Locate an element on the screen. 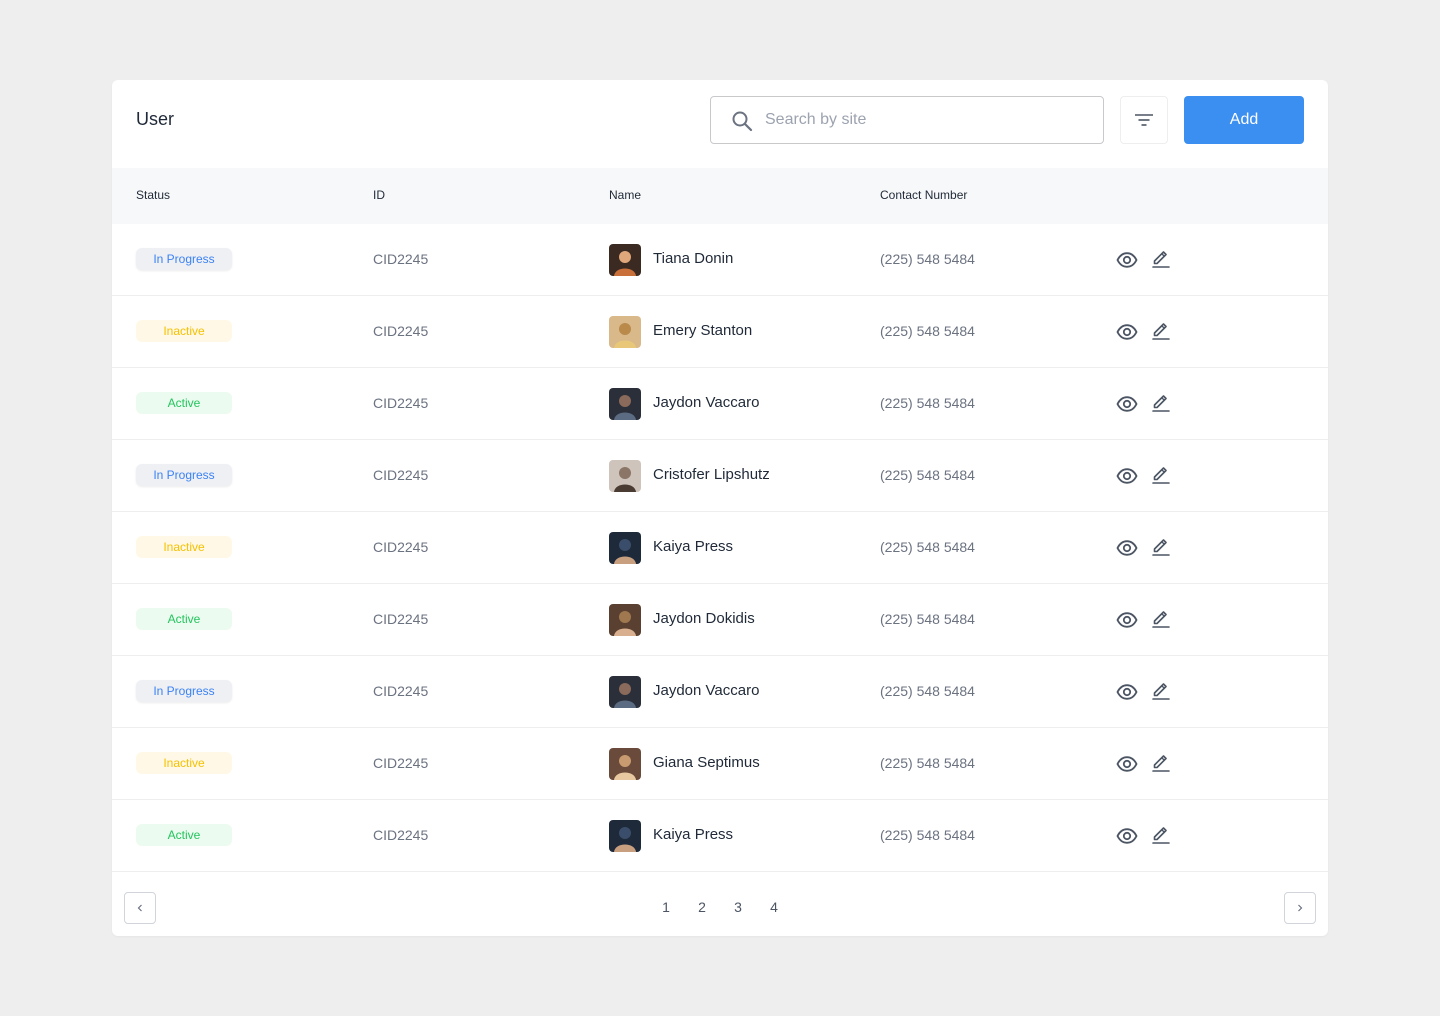 The height and width of the screenshot is (1016, 1440). filter-icon is located at coordinates (1144, 120).